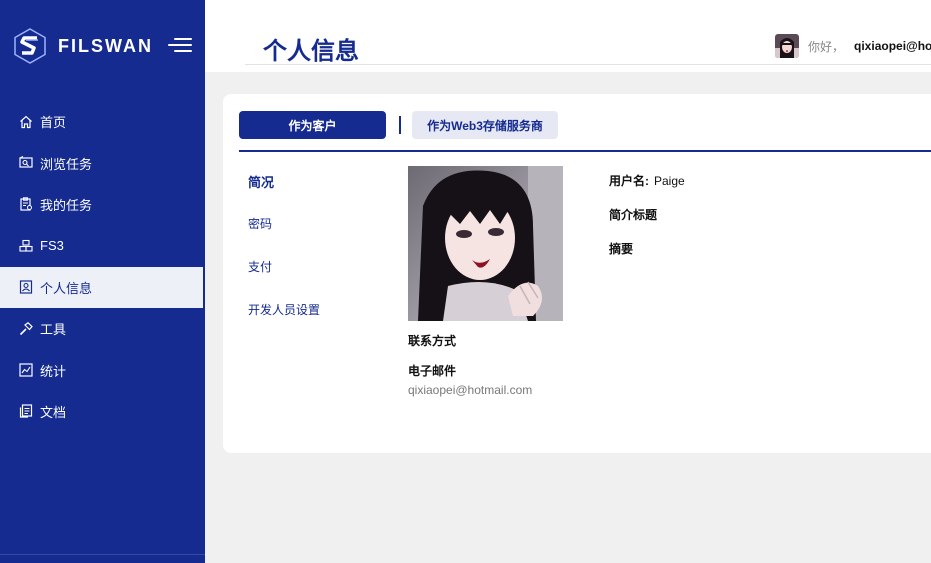  I want to click on contact-title: 联系方式, so click(432, 341).